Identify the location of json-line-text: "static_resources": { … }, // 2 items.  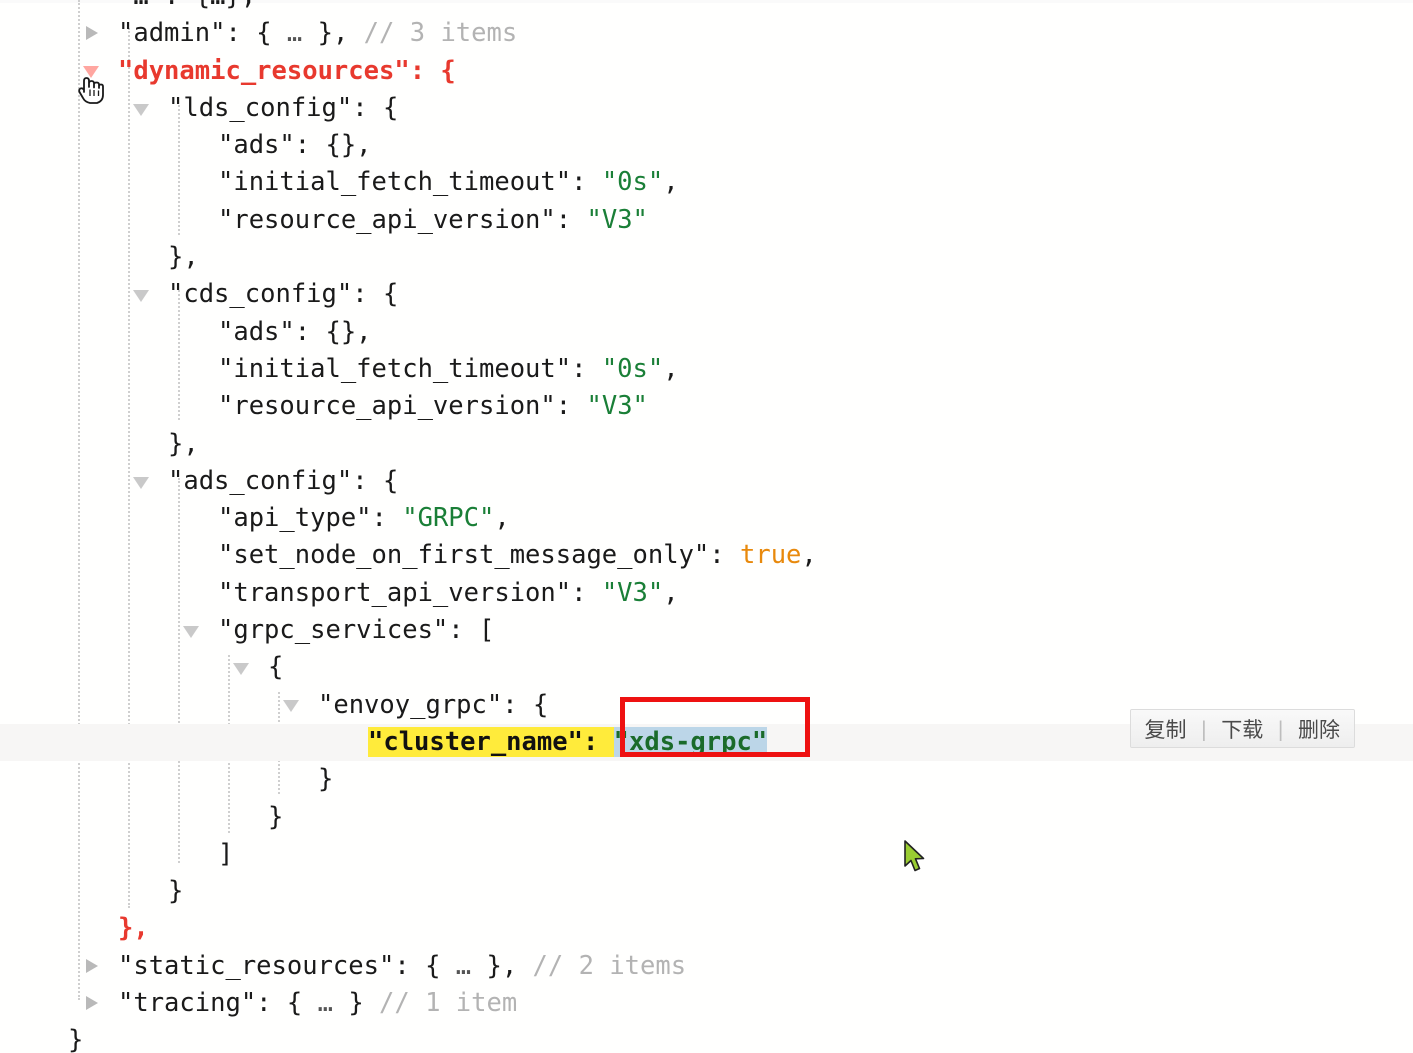
(402, 966).